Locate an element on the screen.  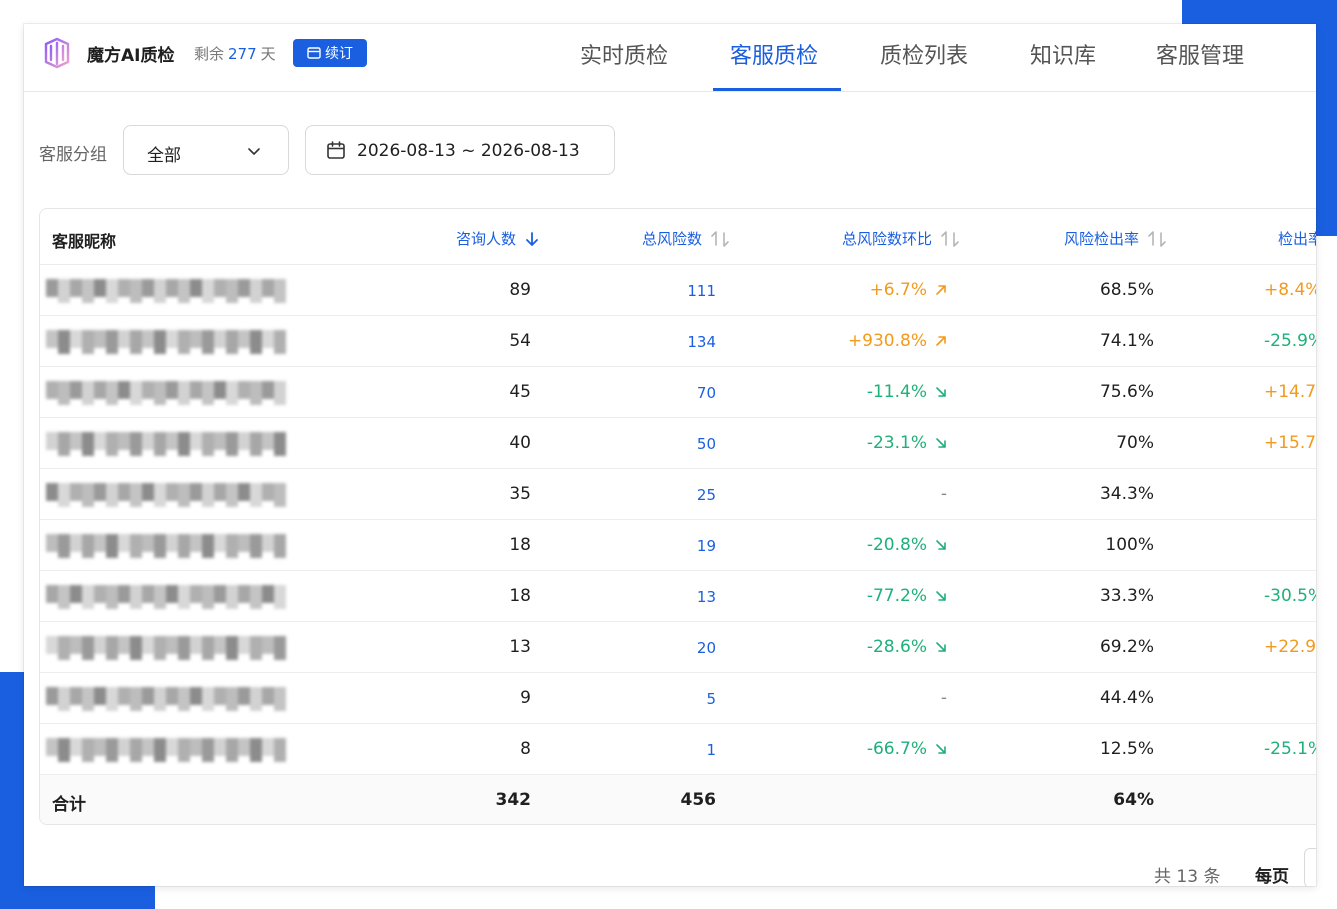
consults-cell: 13 is located at coordinates (520, 647).